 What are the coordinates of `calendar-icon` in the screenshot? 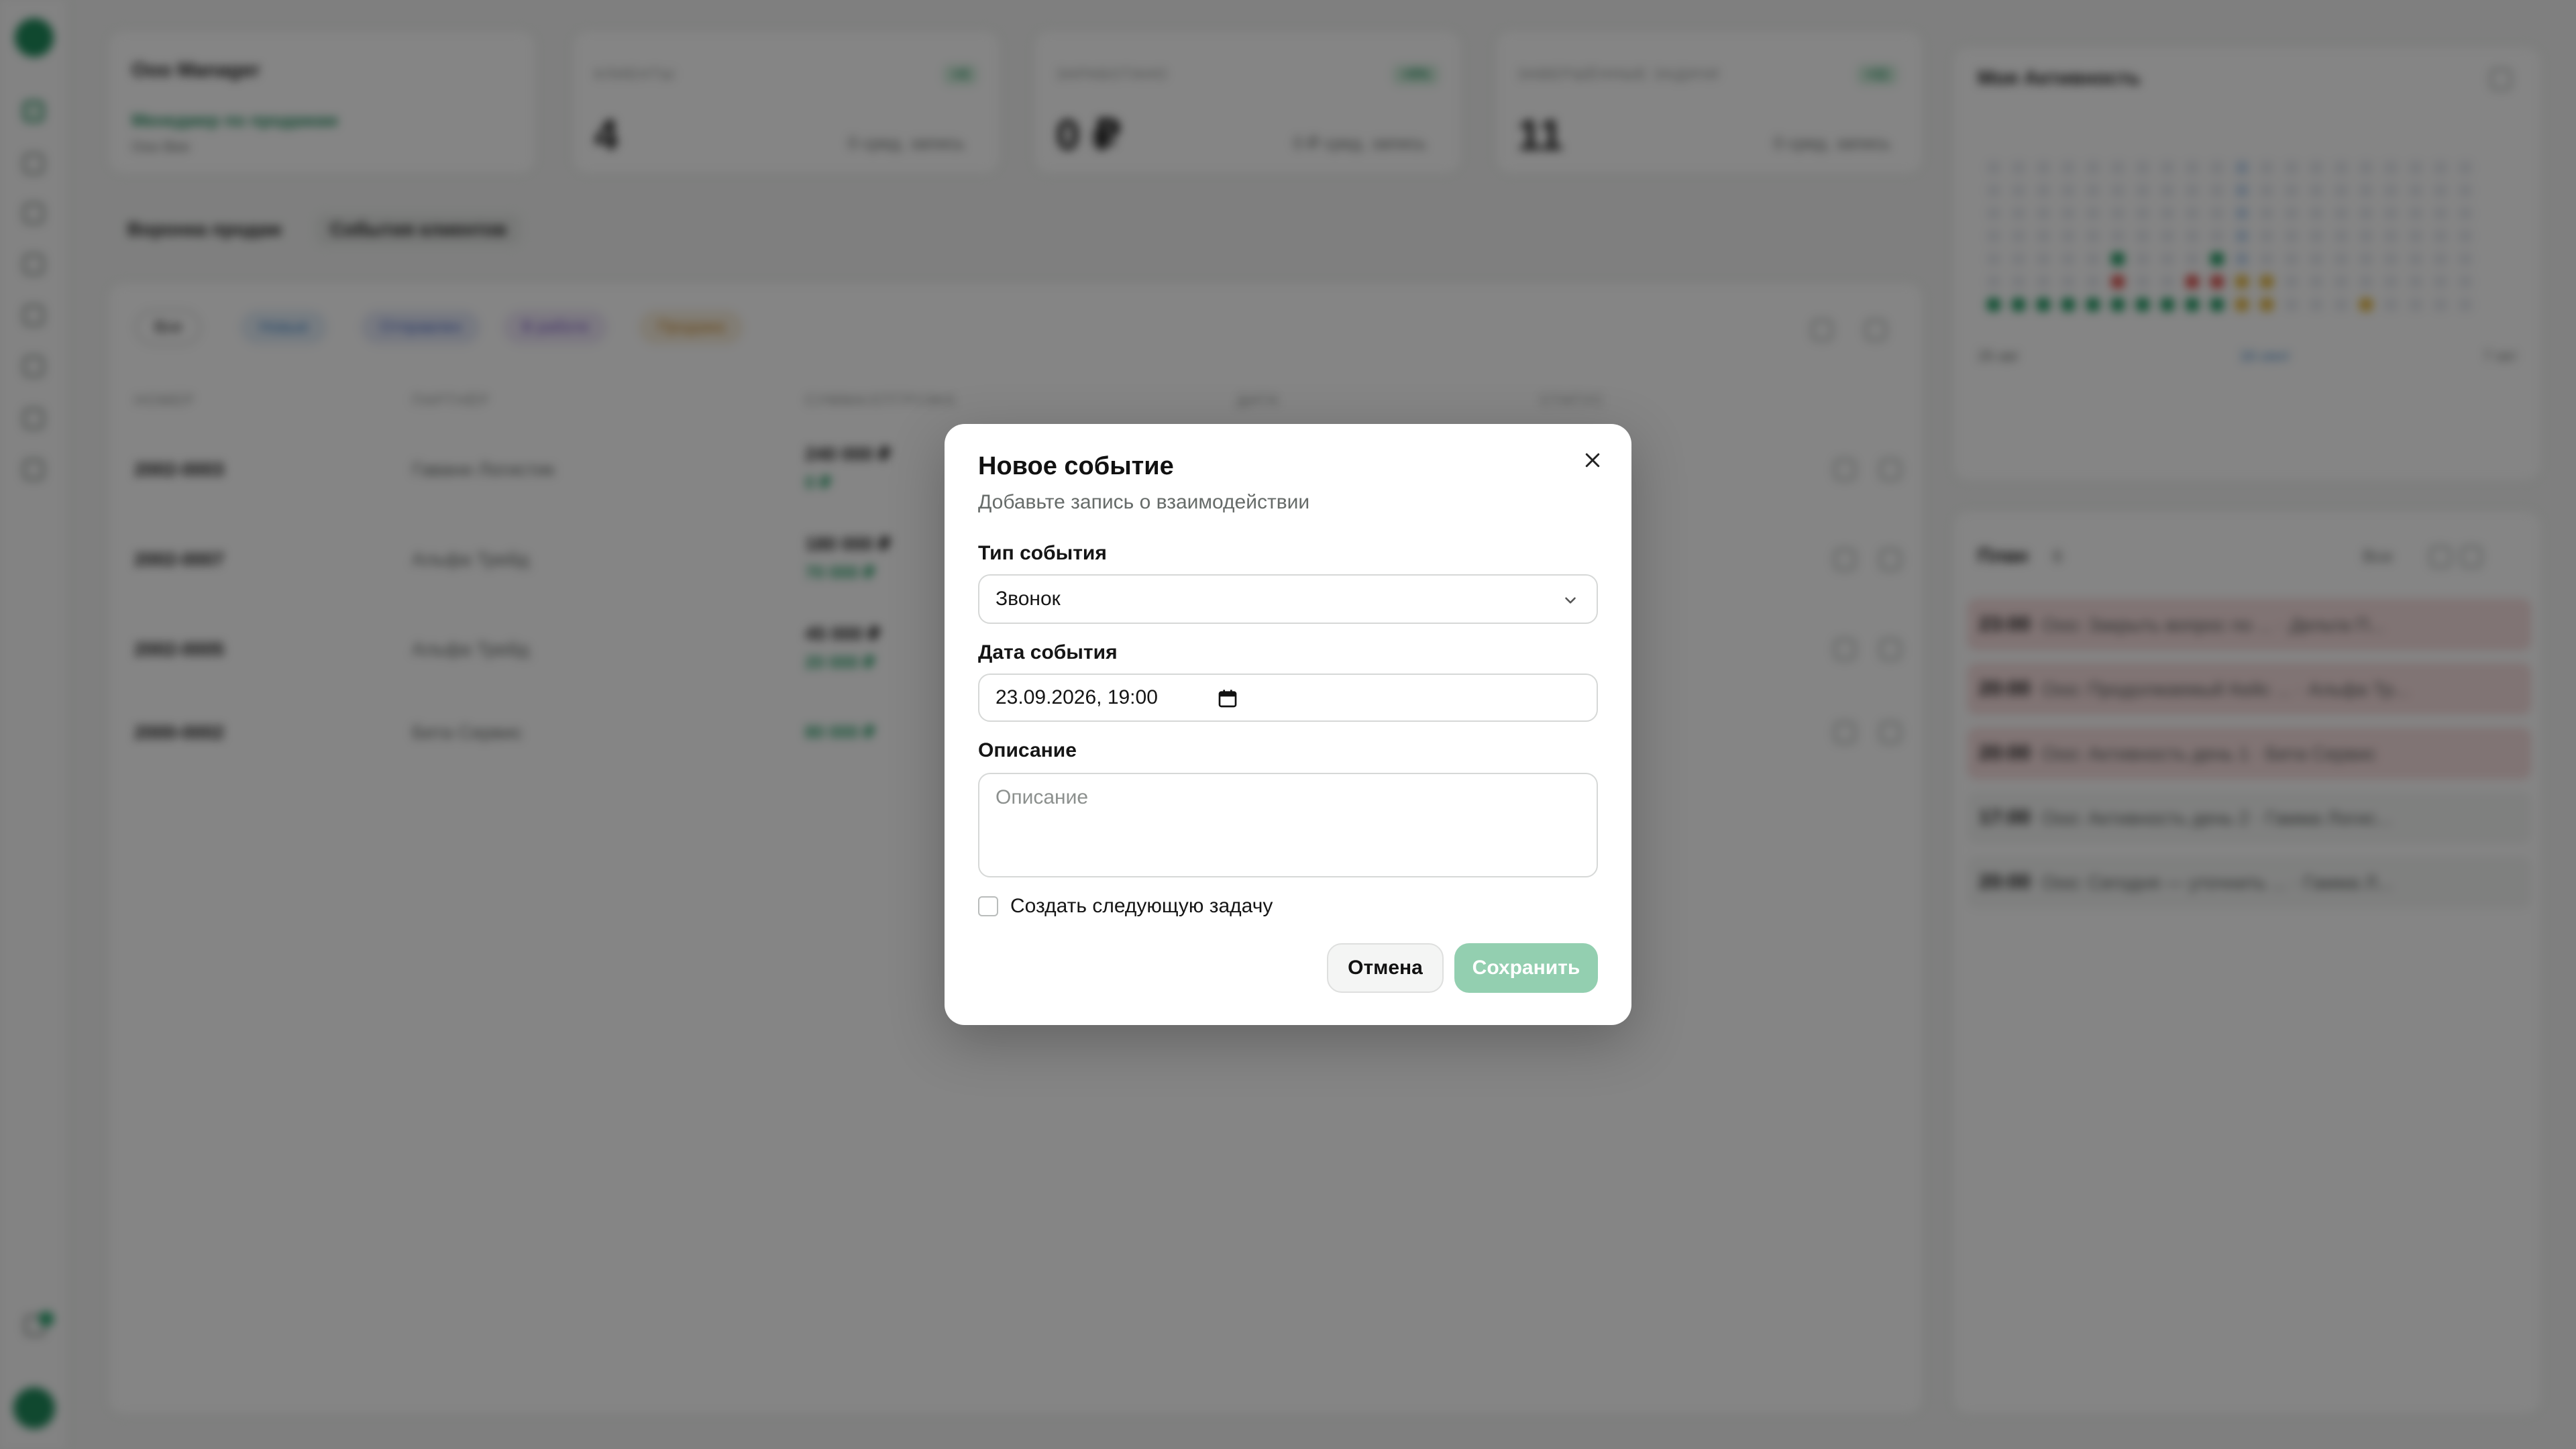 It's located at (1227, 700).